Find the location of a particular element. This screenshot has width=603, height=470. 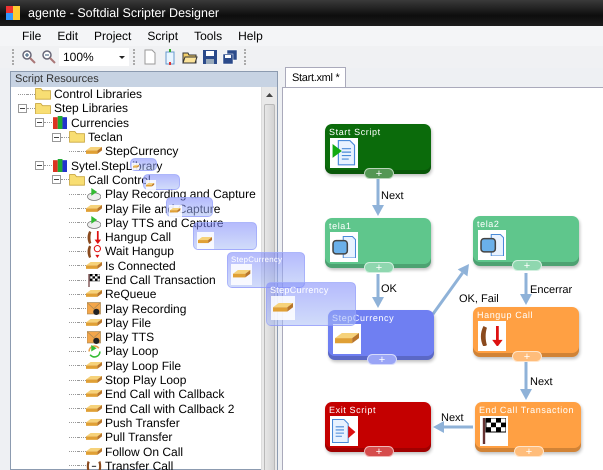

panel-title: Script Resources is located at coordinates (144, 79).